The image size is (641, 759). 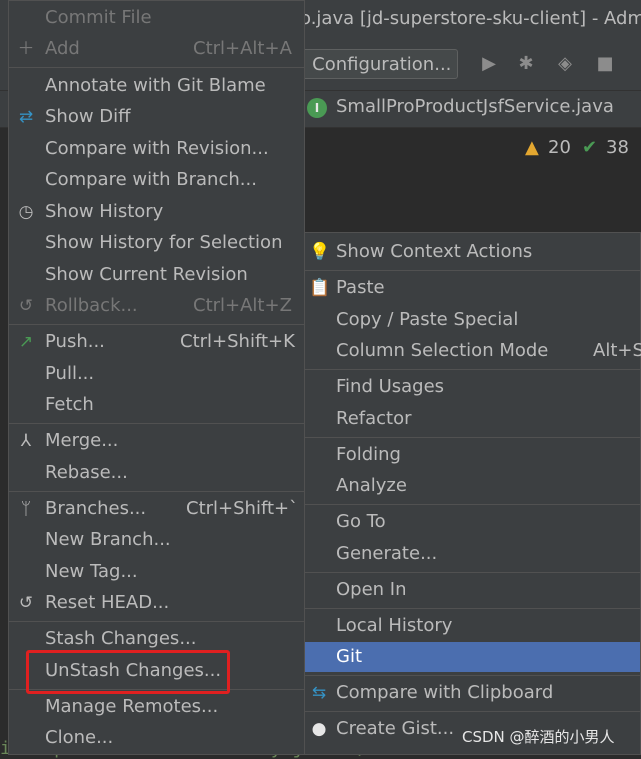 What do you see at coordinates (472, 288) in the screenshot?
I see `menu-item-paste: 📋 Paste` at bounding box center [472, 288].